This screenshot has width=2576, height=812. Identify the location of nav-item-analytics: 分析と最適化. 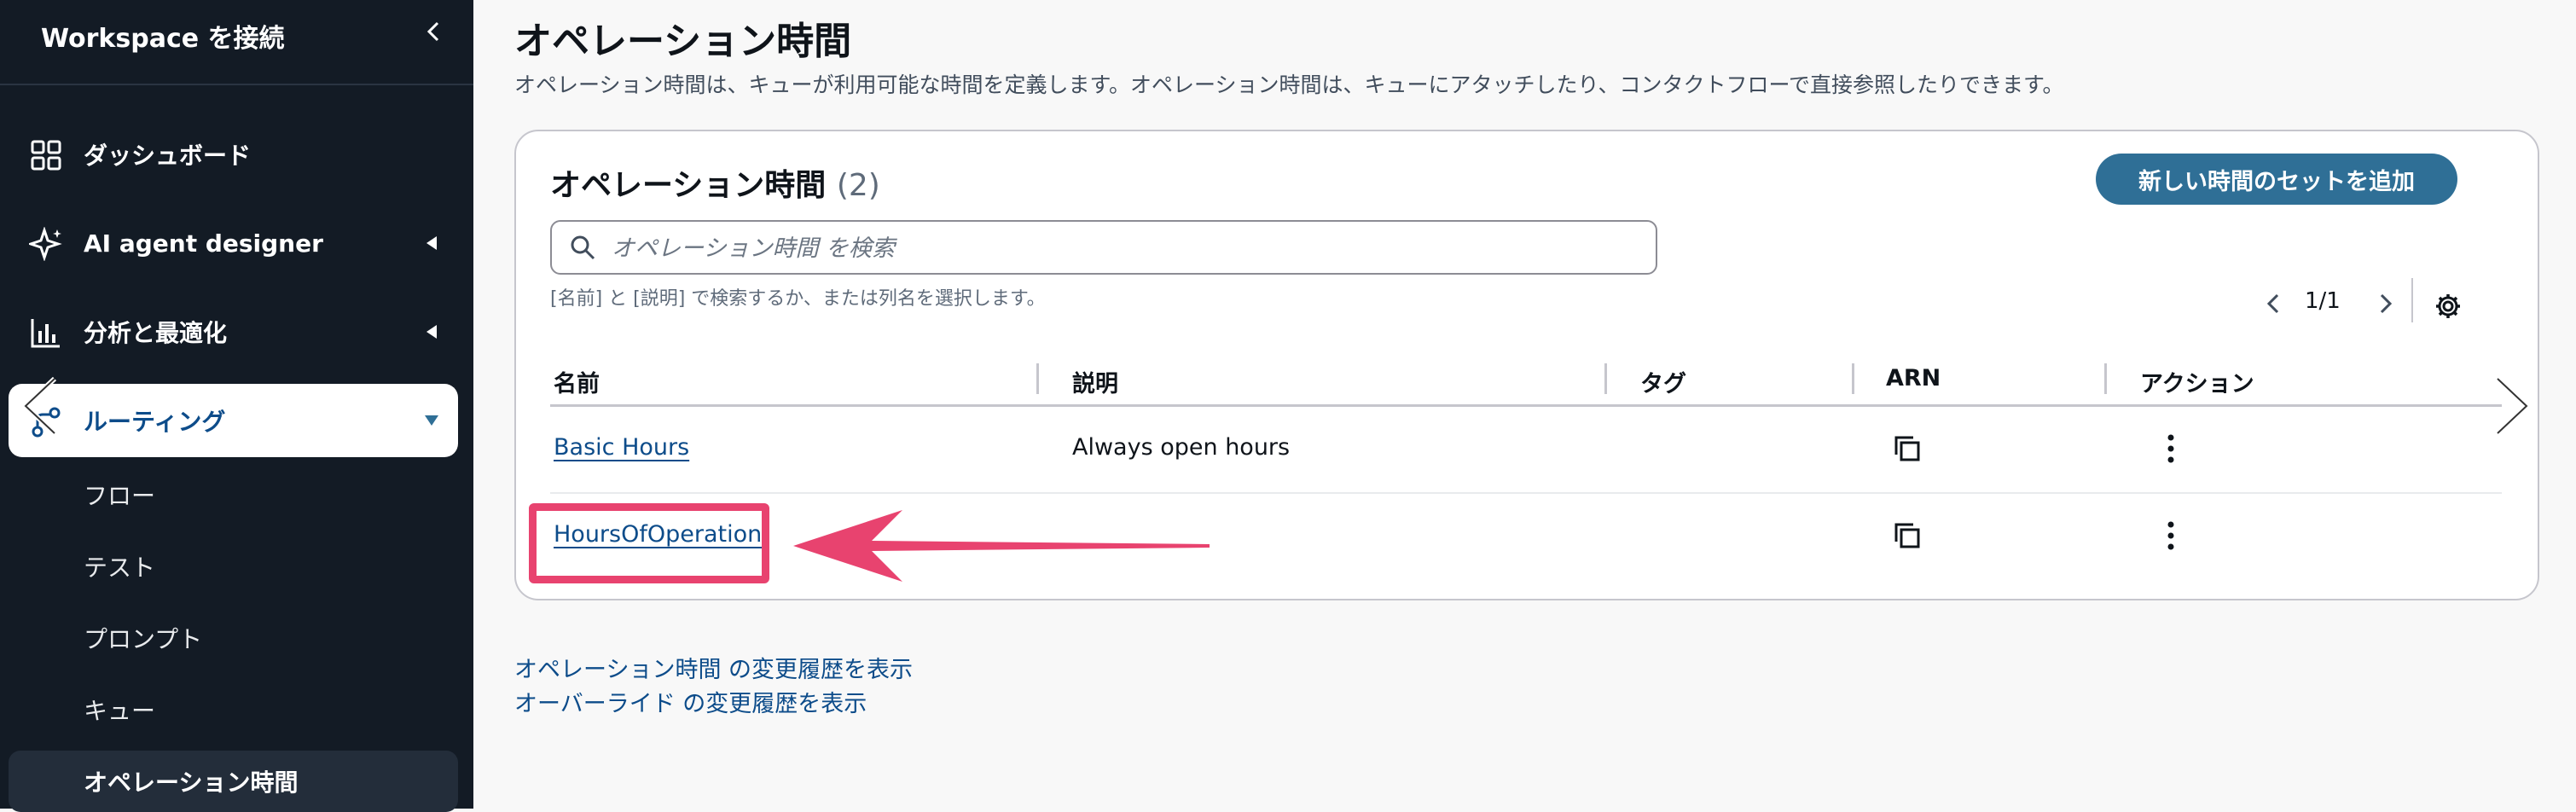
(233, 331).